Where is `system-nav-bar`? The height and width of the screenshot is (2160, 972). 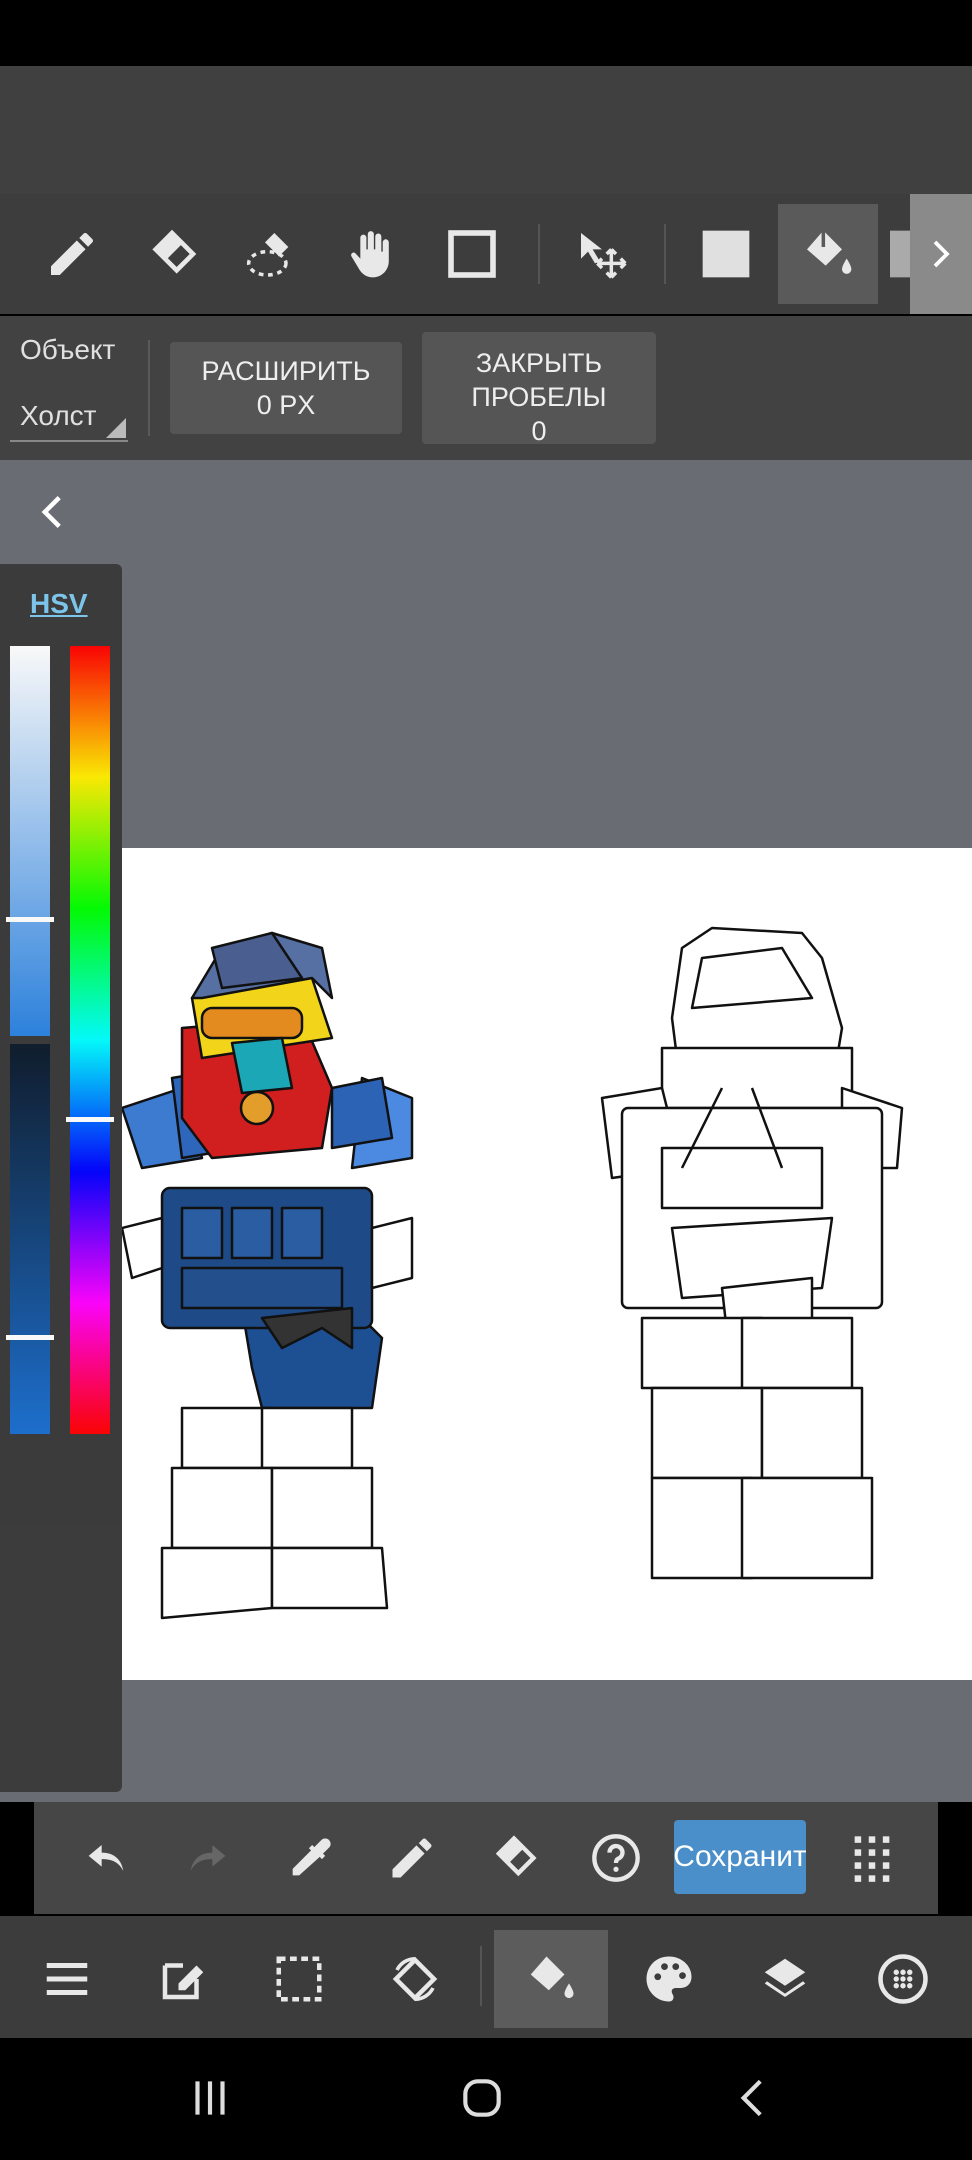
system-nav-bar is located at coordinates (486, 2099).